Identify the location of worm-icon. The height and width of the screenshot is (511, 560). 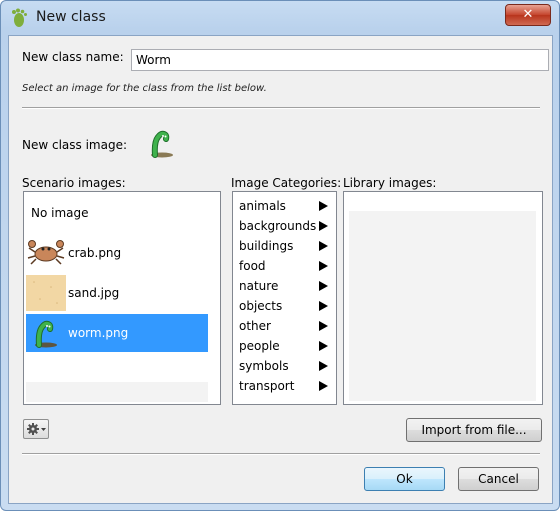
(46, 333).